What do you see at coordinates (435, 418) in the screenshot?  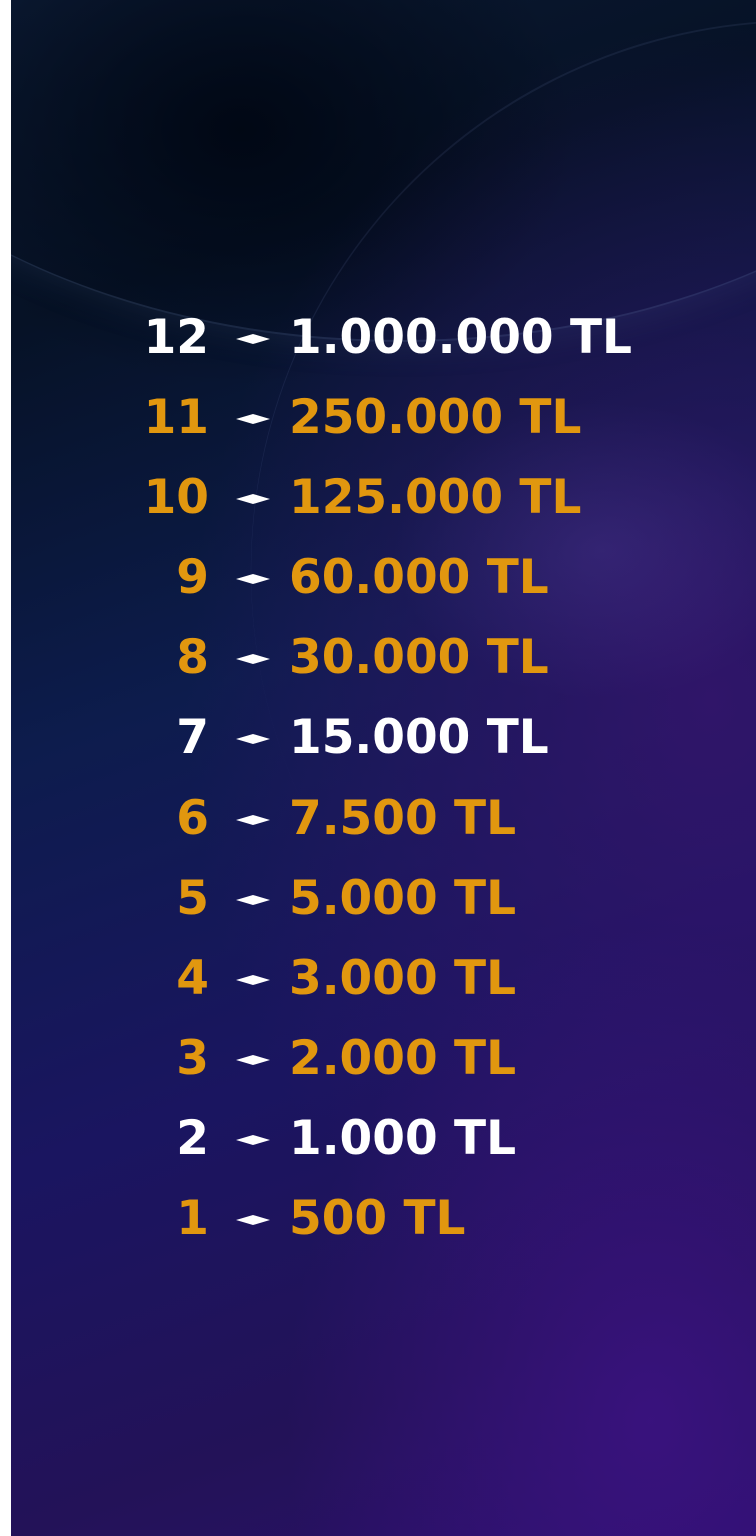 I see `prize-amount: 250.000 TL` at bounding box center [435, 418].